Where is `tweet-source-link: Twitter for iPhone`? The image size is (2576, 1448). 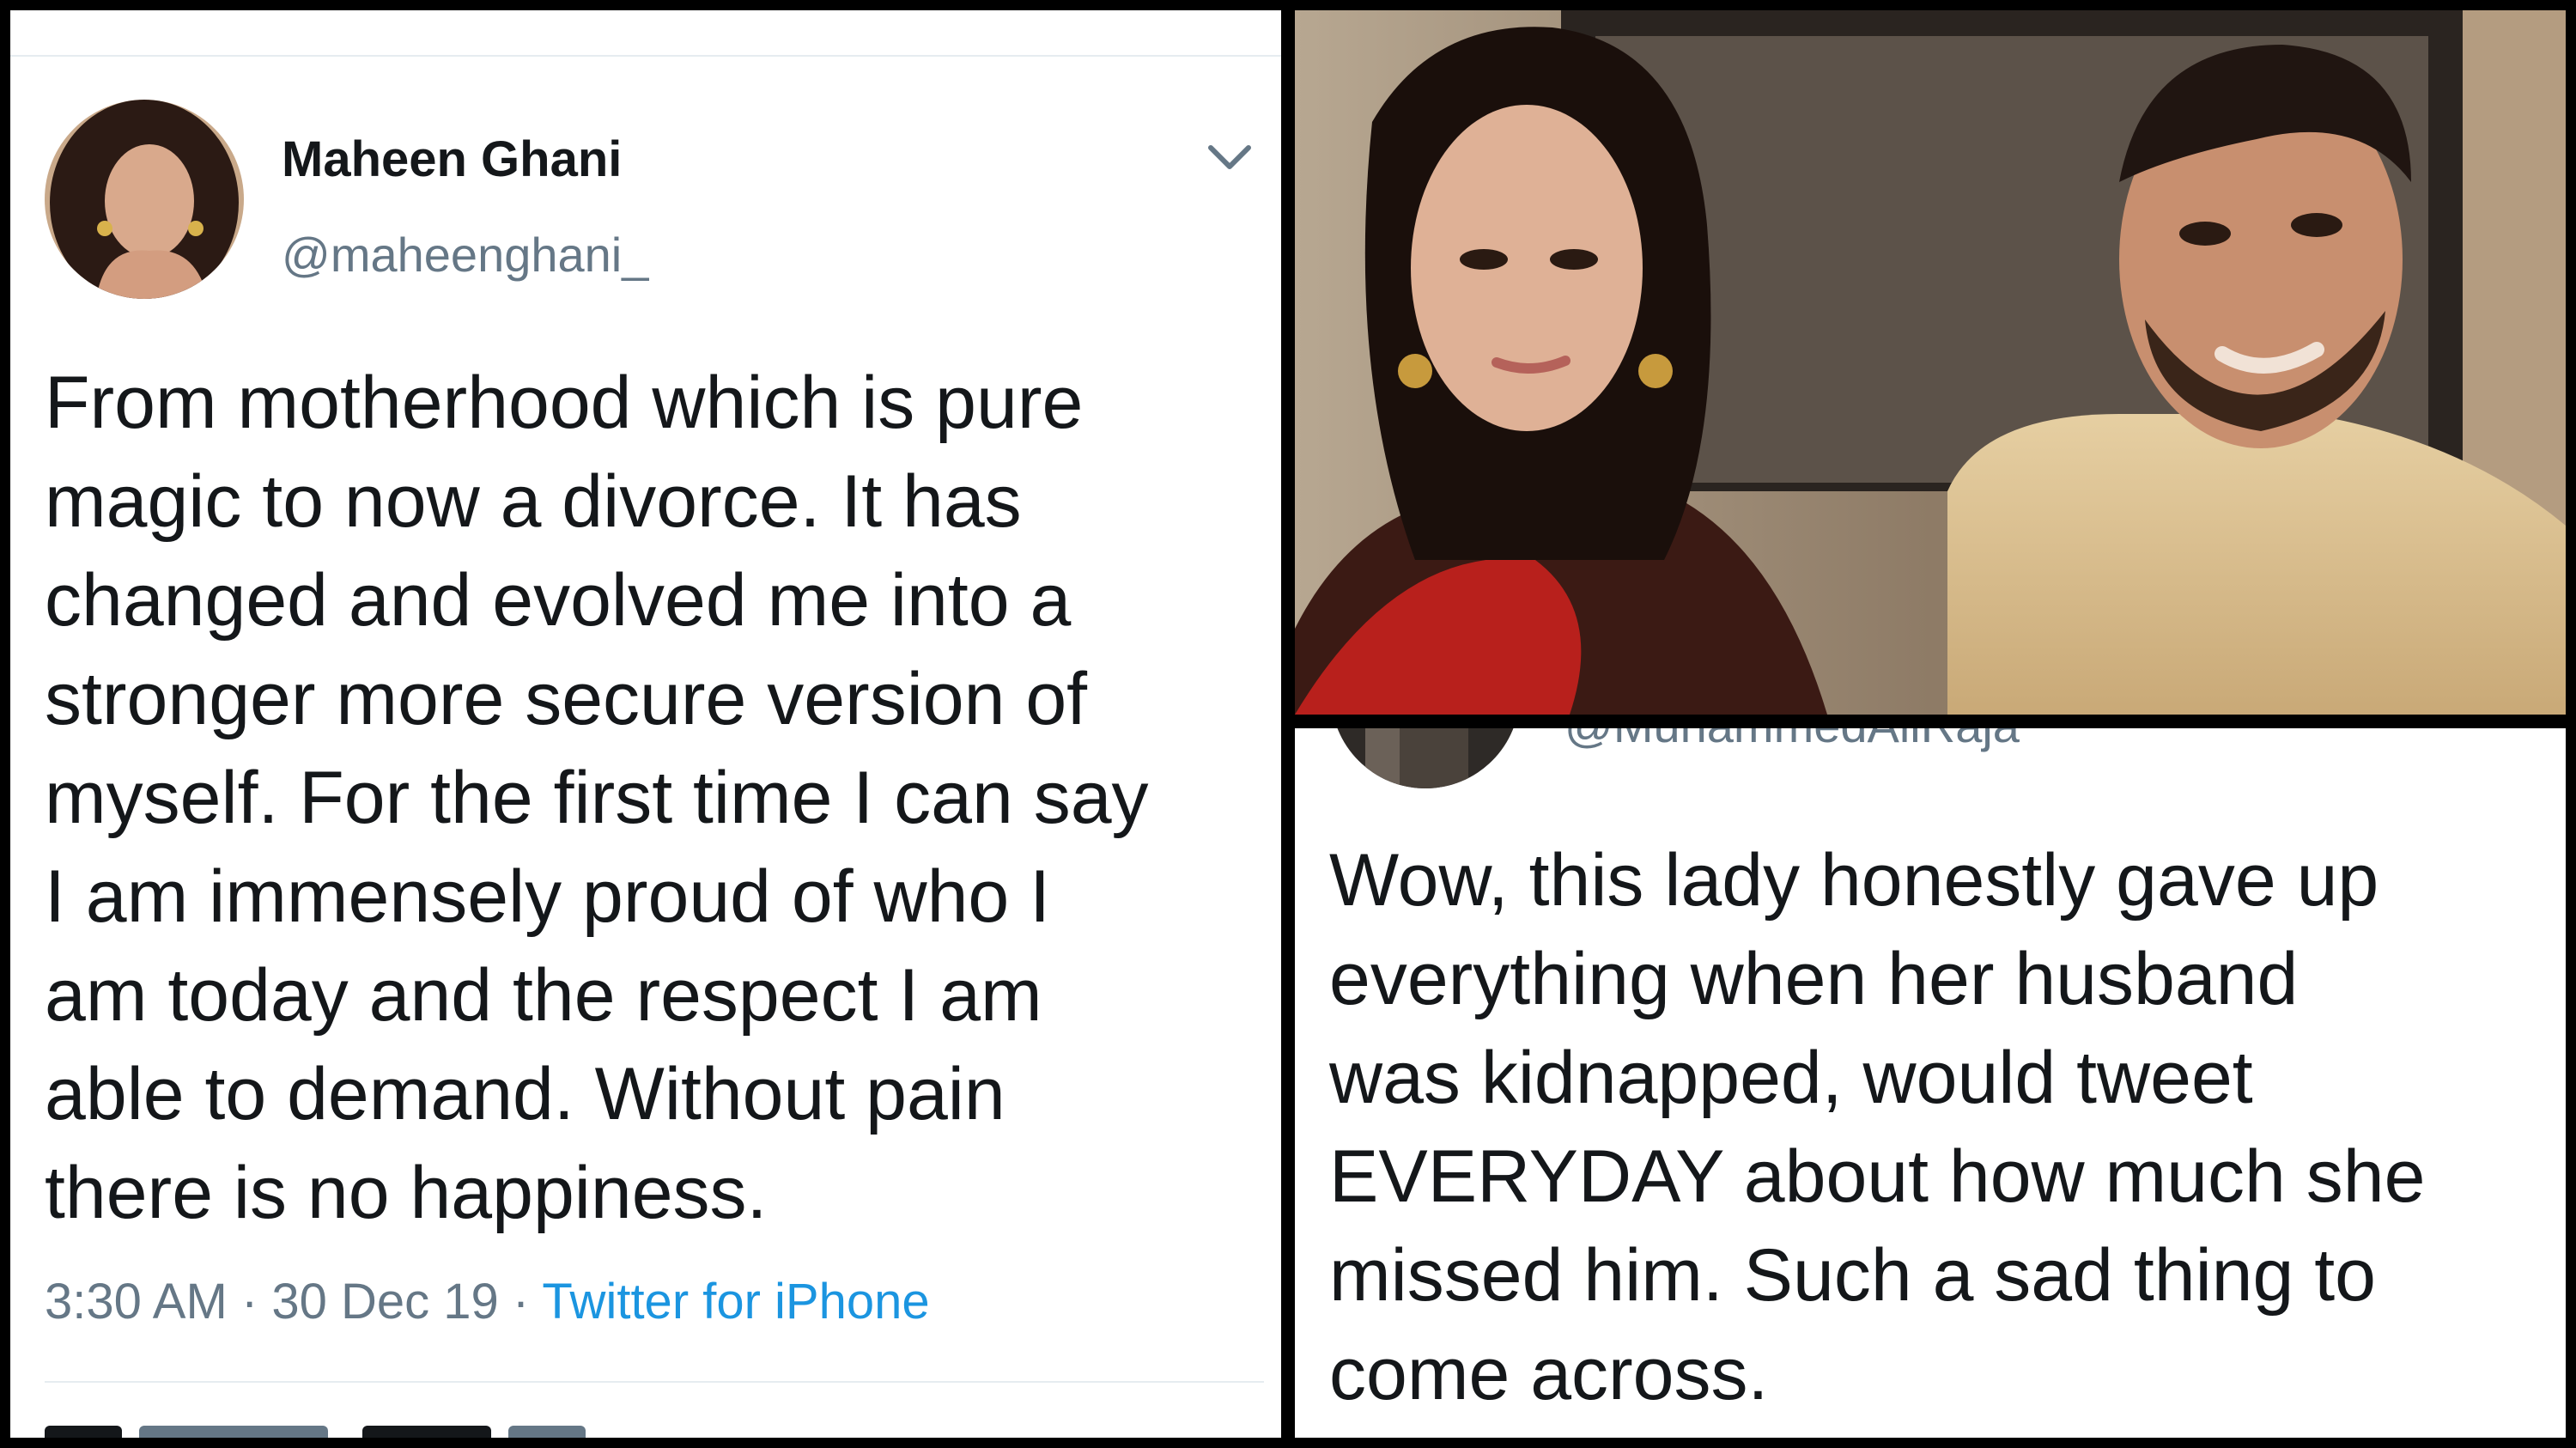 tweet-source-link: Twitter for iPhone is located at coordinates (735, 1301).